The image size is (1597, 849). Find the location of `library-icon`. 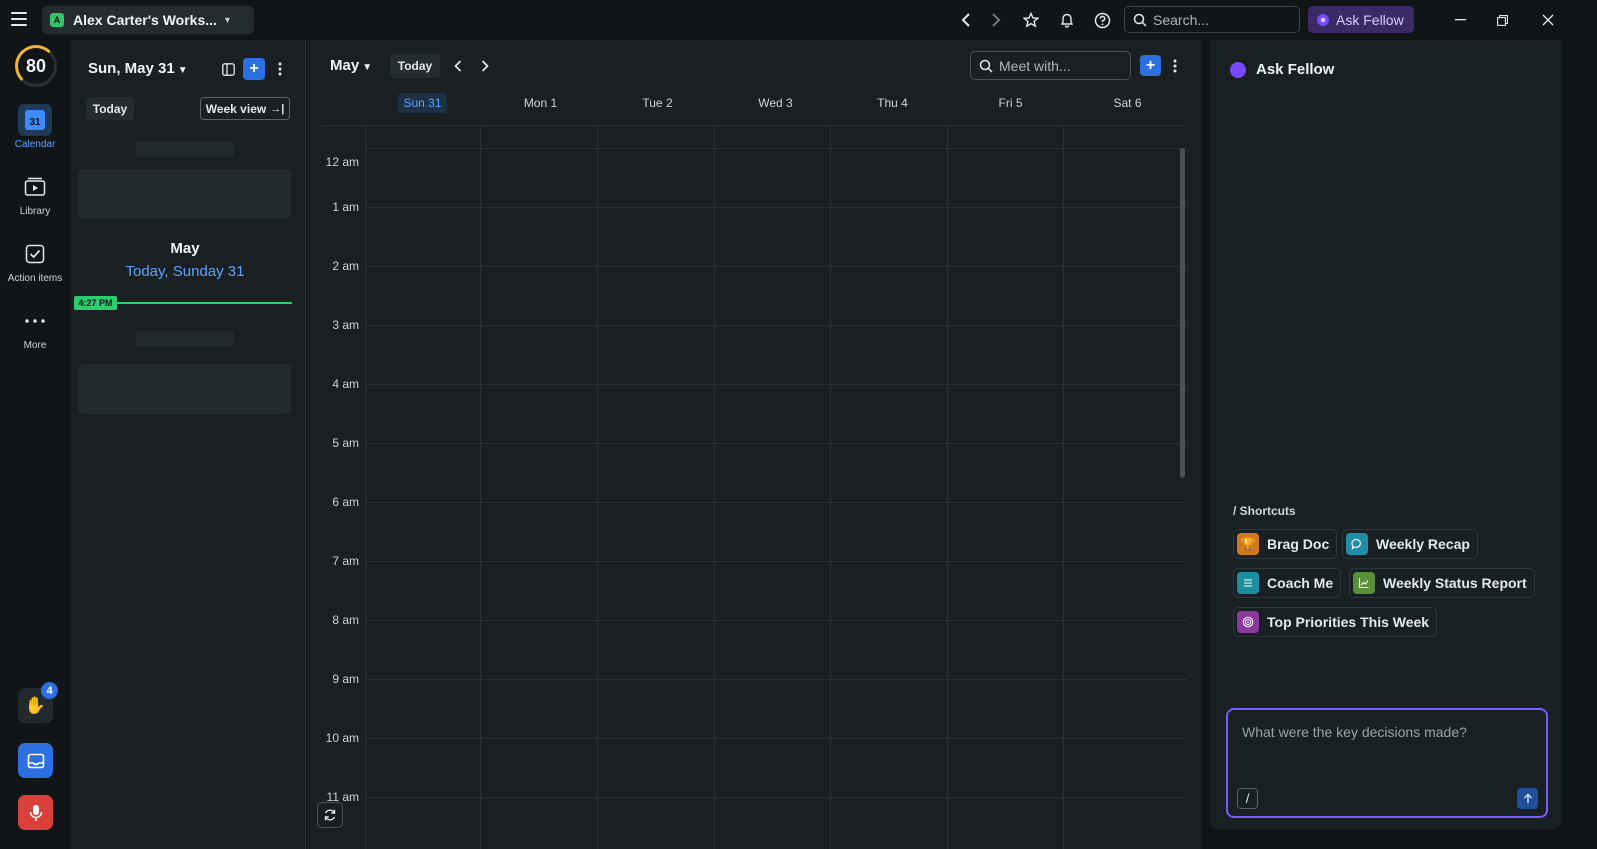

library-icon is located at coordinates (35, 187).